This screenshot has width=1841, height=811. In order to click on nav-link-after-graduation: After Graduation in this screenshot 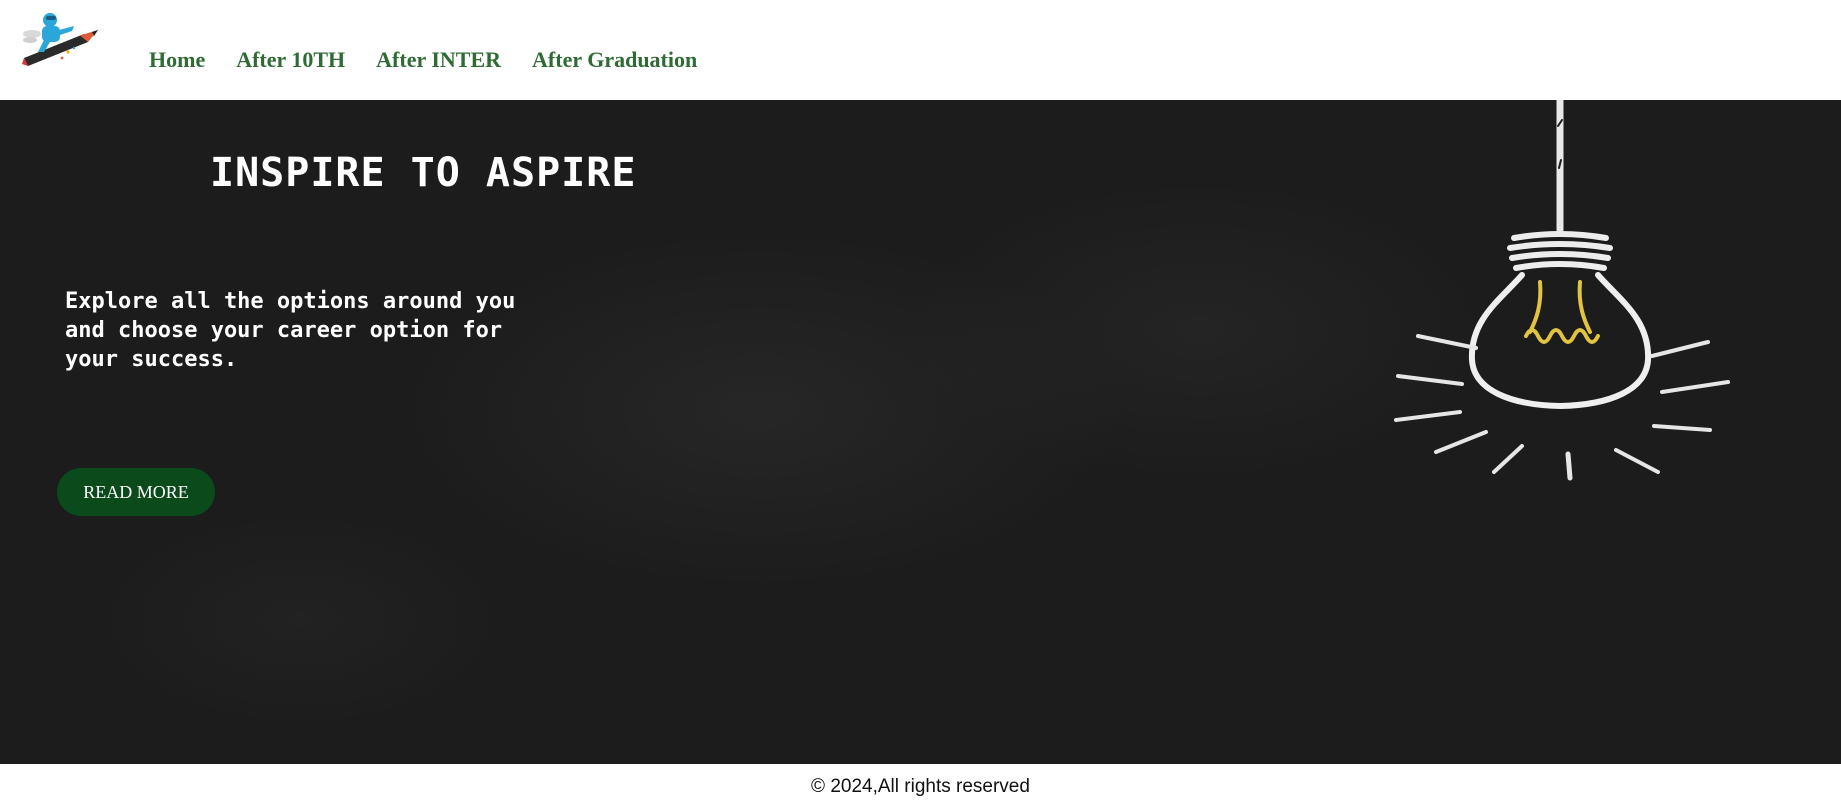, I will do `click(614, 60)`.